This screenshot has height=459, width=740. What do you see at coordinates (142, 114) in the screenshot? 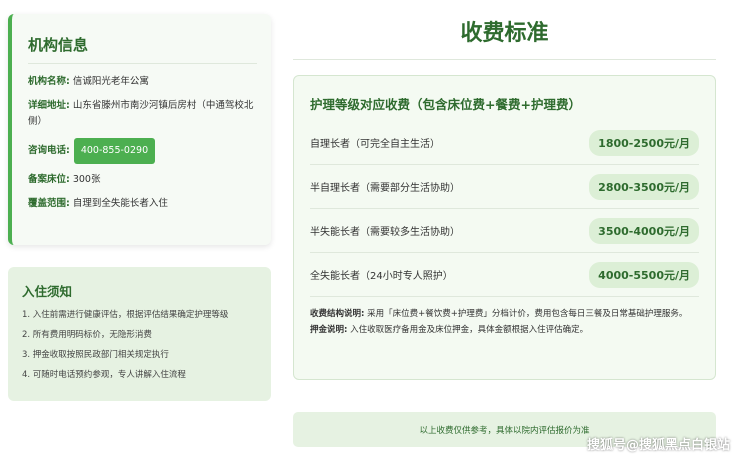
I see `org-address-row: 详细地址: 山东省滕州市南沙河镇后房村（中通驾校北侧）` at bounding box center [142, 114].